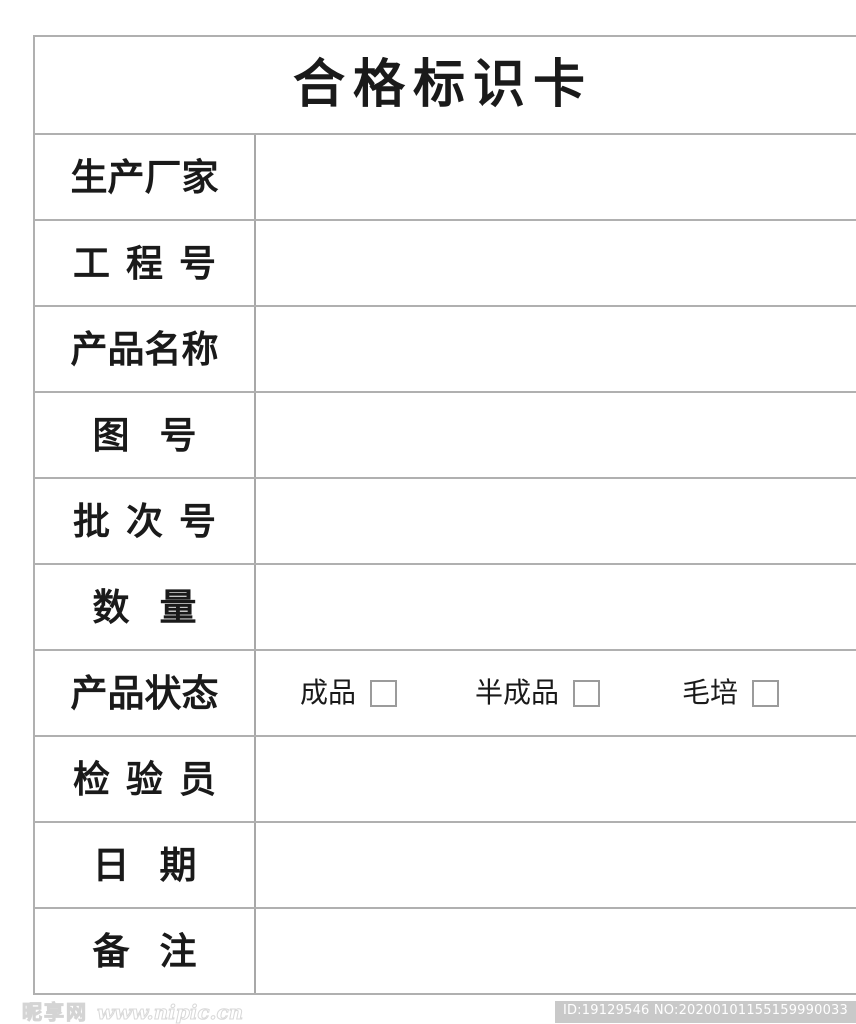 The height and width of the screenshot is (1024, 856). Describe the element at coordinates (556, 435) in the screenshot. I see `field-value-drawing-number` at that location.